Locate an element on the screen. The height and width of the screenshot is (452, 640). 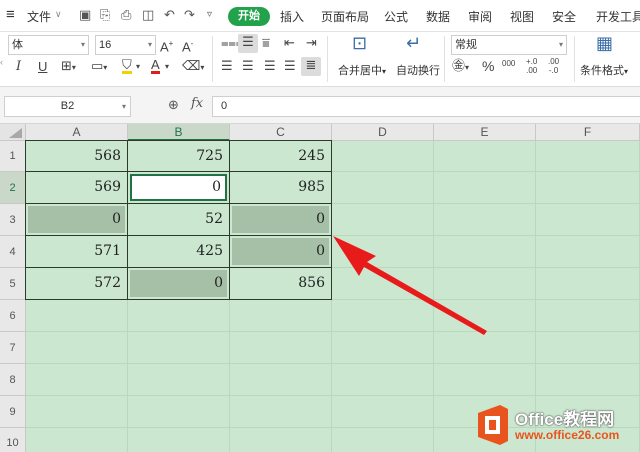
watermark-brand: Office教程网 is located at coordinates (565, 419).